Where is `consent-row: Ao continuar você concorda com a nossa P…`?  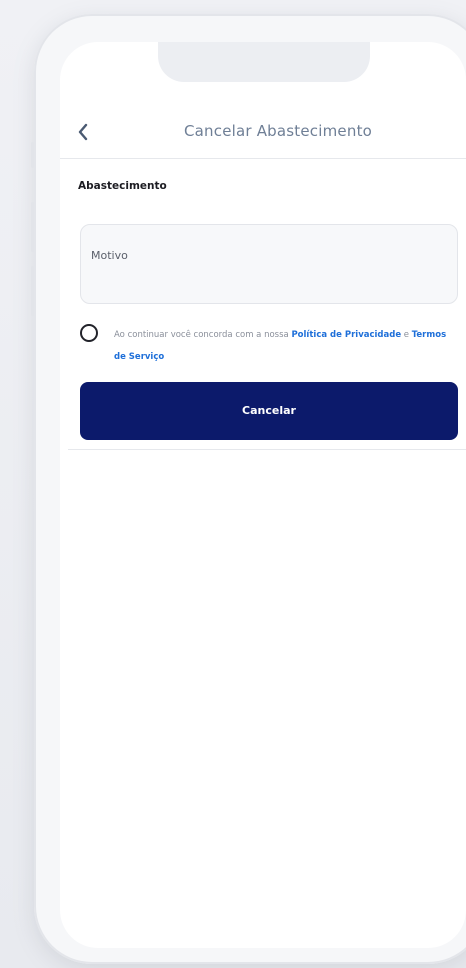 consent-row: Ao continuar você concorda com a nossa P… is located at coordinates (270, 346).